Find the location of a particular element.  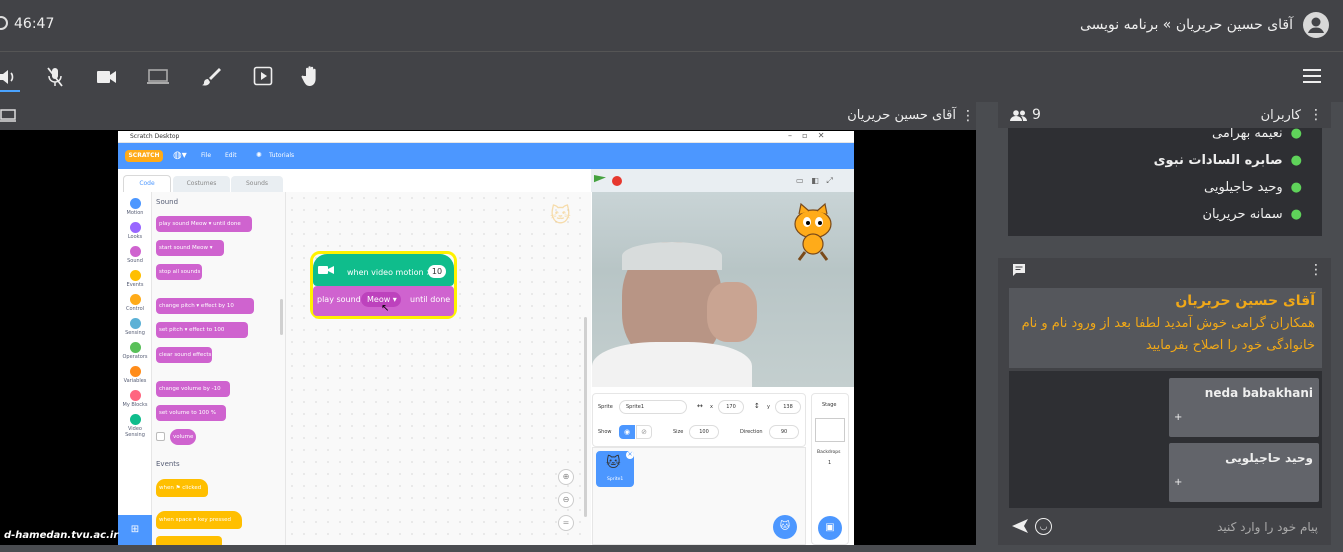

palette-block: set pitch ▾ effect to 100 is located at coordinates (202, 330).